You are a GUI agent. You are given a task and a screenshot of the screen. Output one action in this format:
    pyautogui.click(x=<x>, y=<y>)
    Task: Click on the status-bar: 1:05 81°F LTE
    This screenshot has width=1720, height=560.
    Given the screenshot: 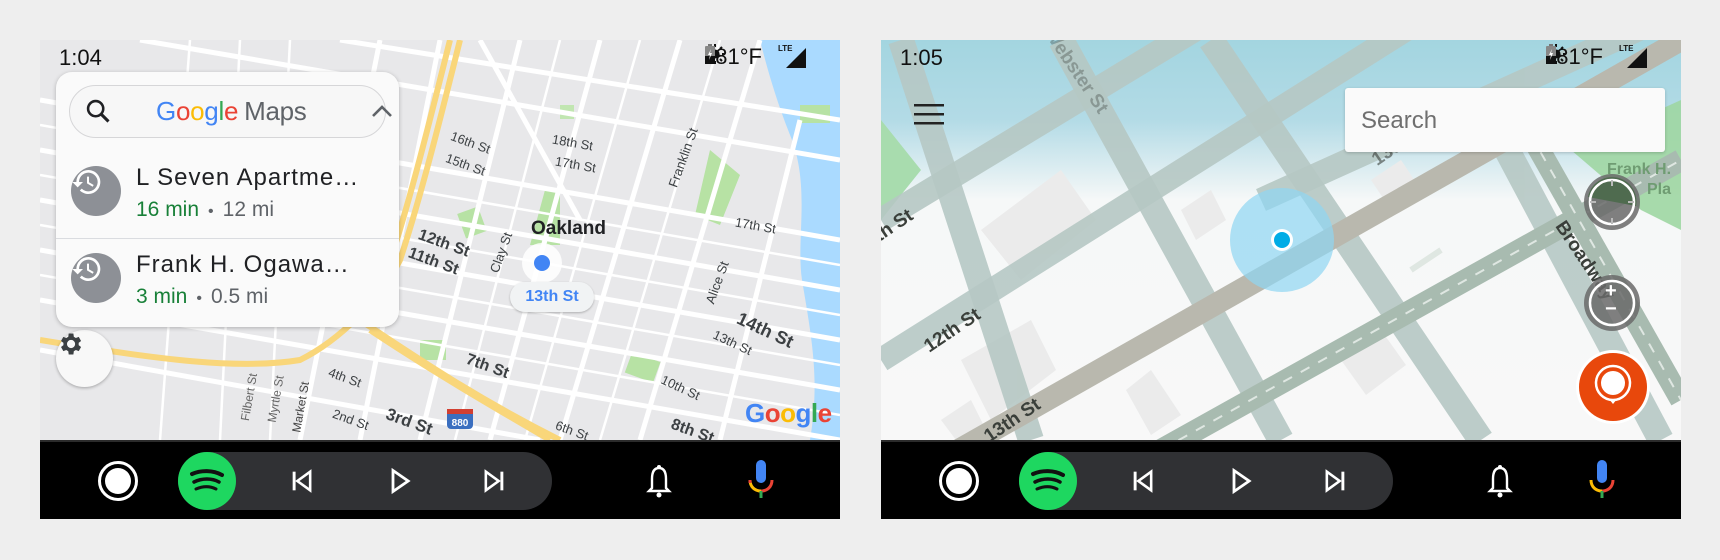 What is the action you would take?
    pyautogui.click(x=1281, y=56)
    